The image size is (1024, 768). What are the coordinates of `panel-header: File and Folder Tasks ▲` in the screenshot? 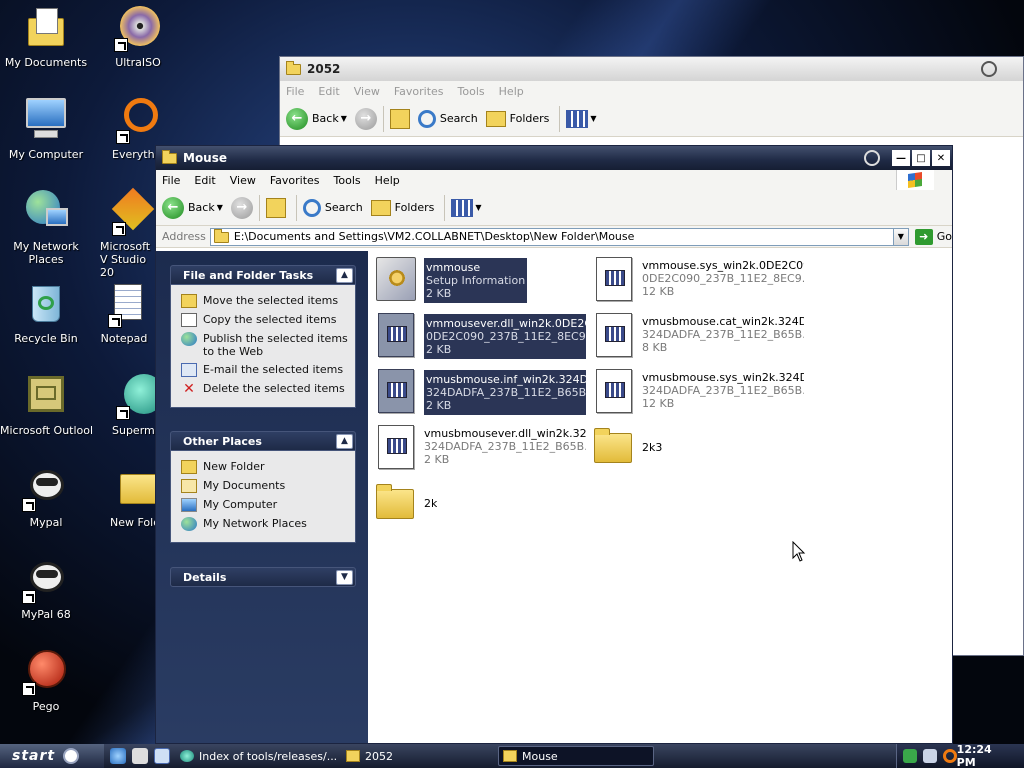 It's located at (263, 275).